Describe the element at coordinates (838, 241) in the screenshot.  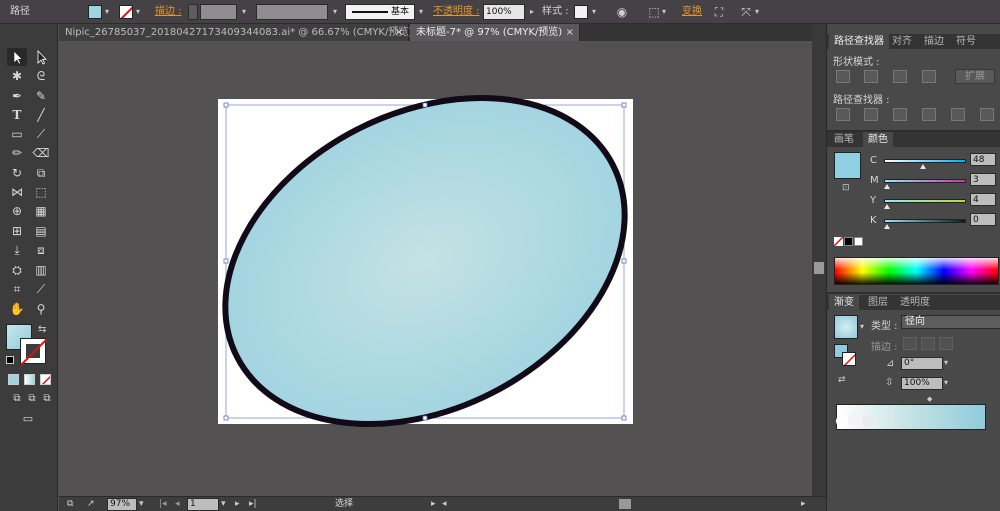
I see `none-color-swatch` at that location.